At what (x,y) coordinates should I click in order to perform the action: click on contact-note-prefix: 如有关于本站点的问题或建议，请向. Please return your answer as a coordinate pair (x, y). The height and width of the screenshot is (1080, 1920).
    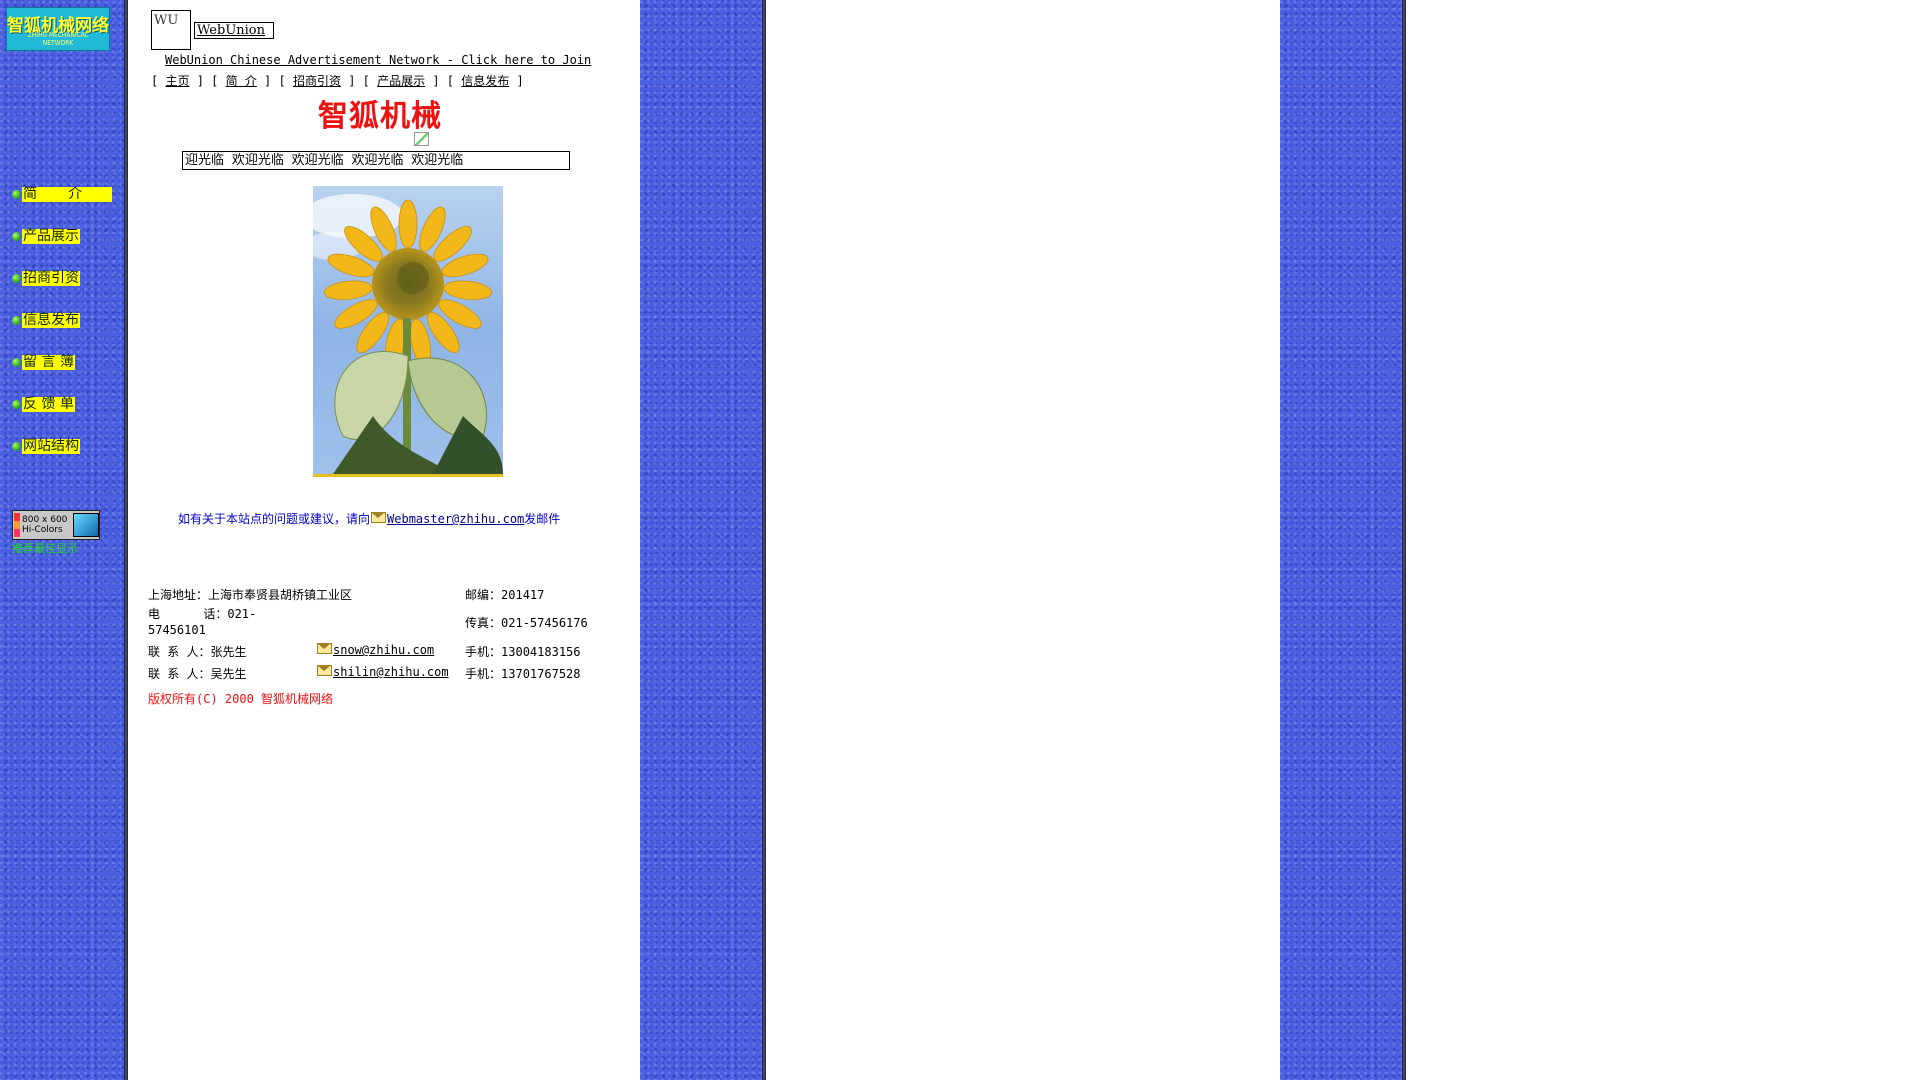
    Looking at the image, I should click on (274, 519).